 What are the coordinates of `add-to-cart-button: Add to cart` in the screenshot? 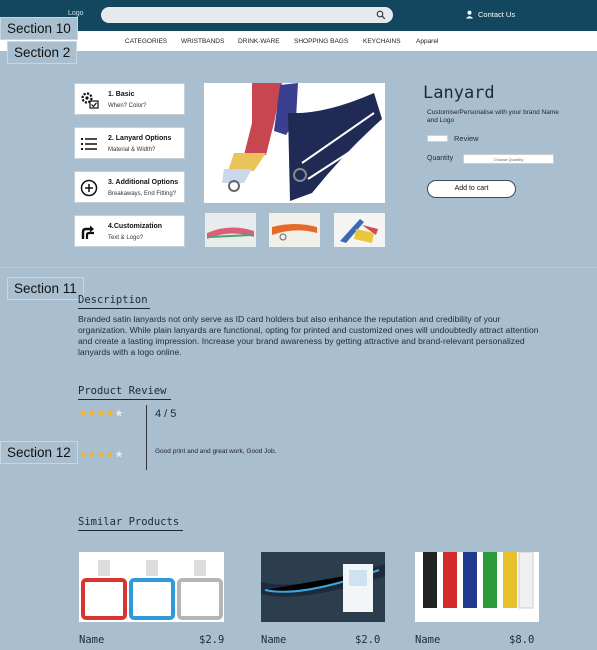 It's located at (471, 189).